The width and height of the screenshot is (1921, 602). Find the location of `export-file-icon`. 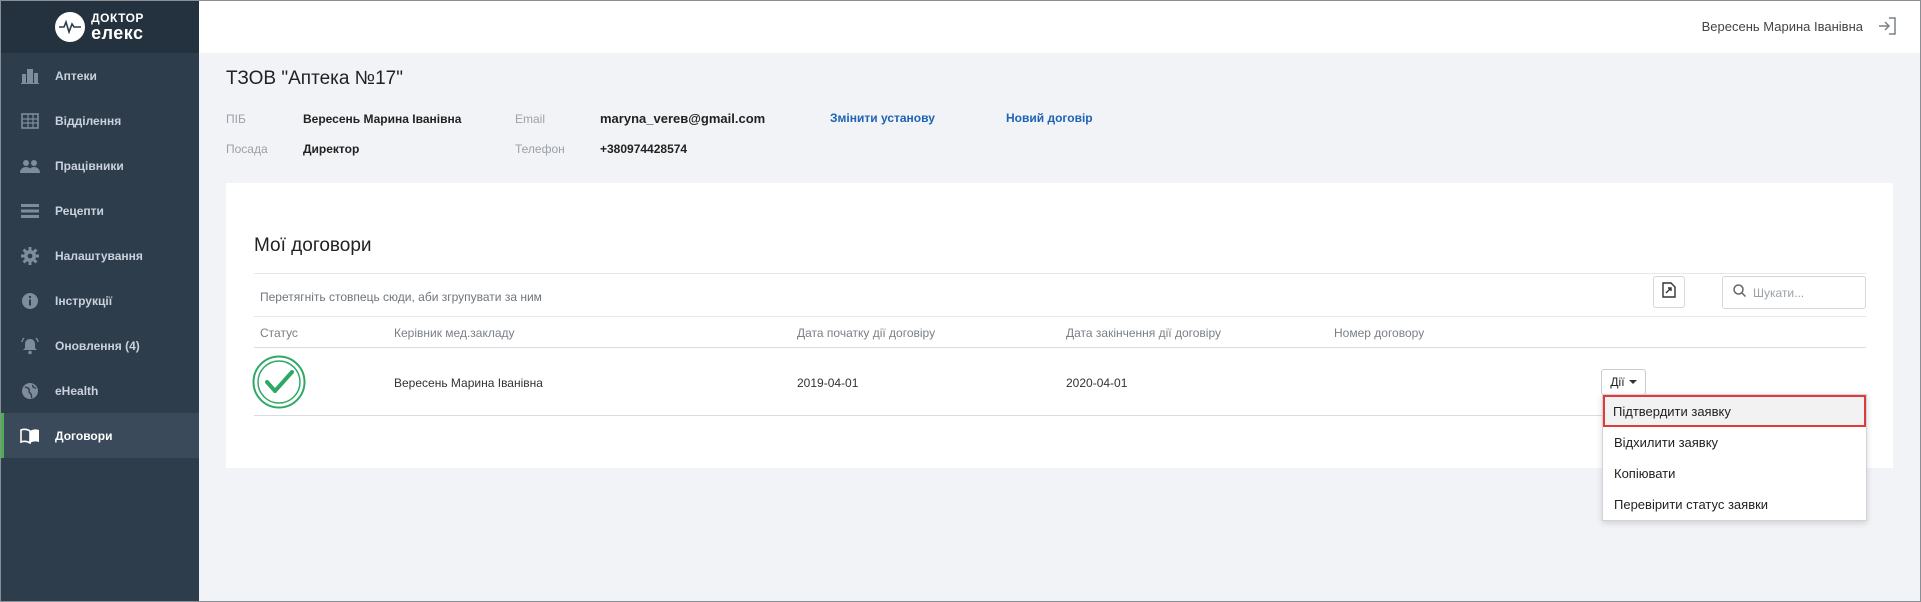

export-file-icon is located at coordinates (1669, 292).